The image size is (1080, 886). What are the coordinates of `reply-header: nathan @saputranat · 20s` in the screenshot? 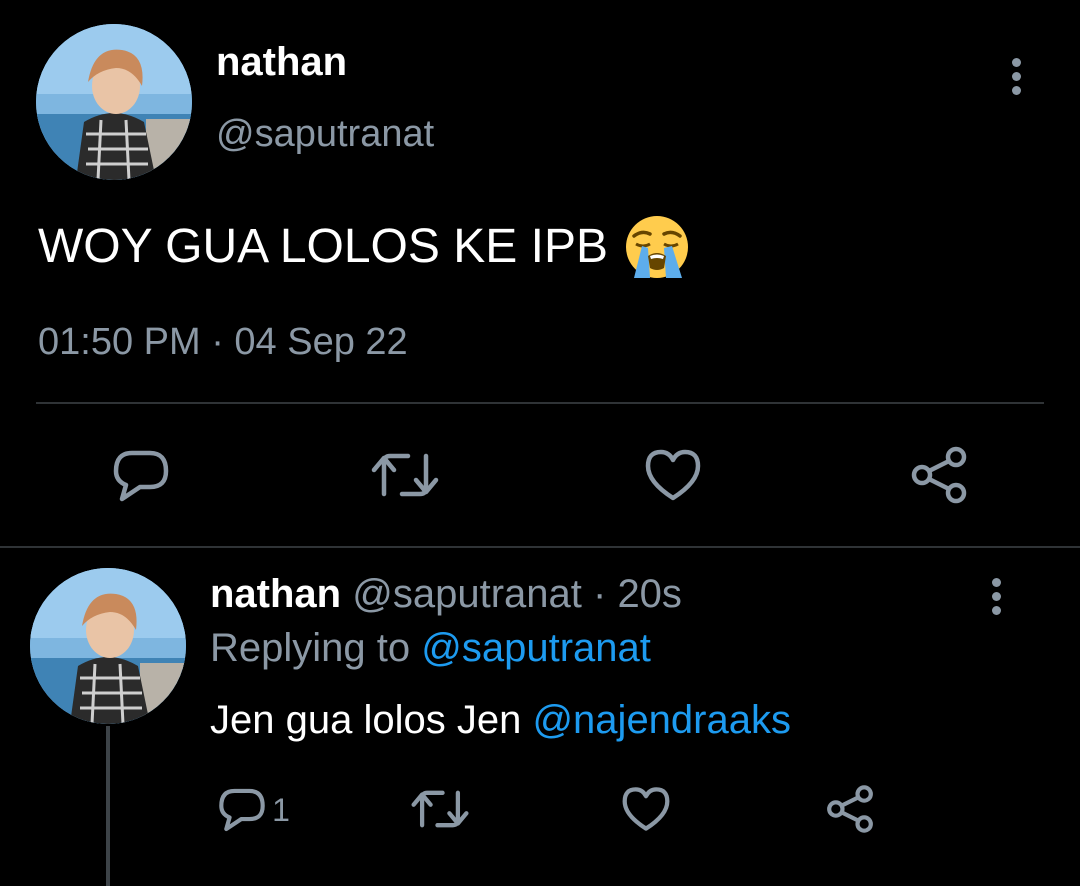 It's located at (446, 594).